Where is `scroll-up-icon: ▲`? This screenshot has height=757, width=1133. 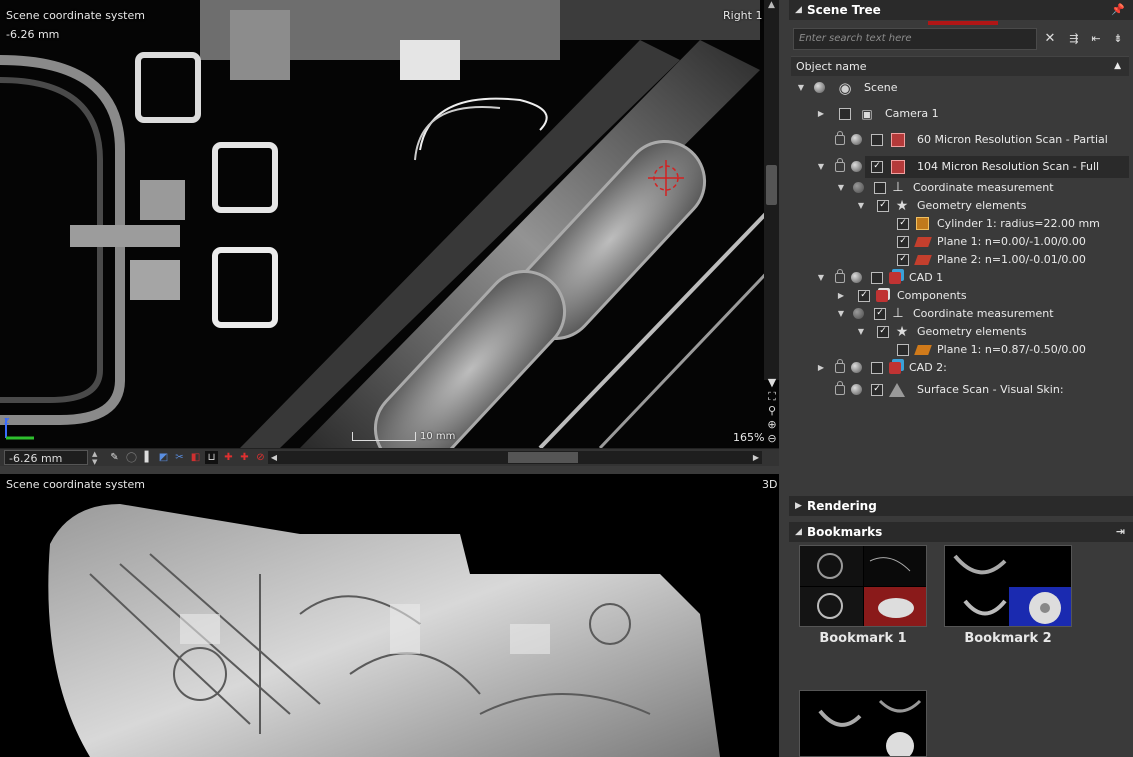
scroll-up-icon: ▲ is located at coordinates (771, 7).